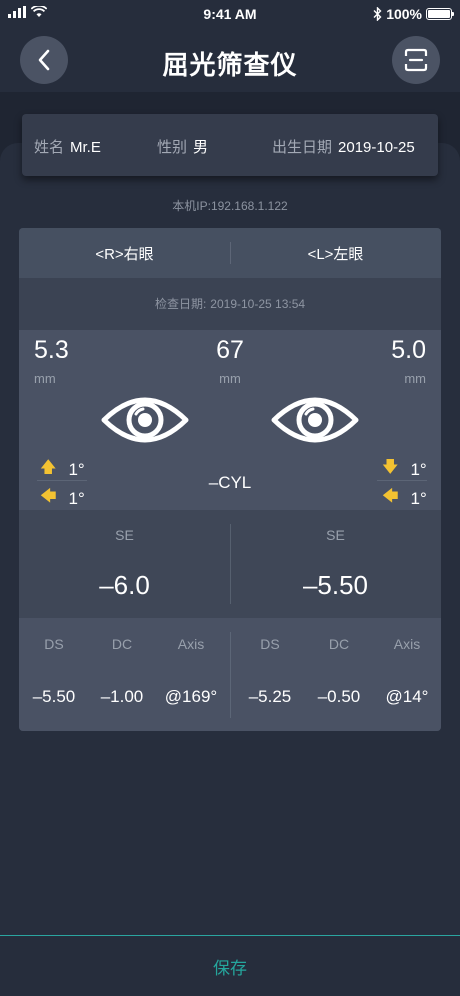 This screenshot has width=460, height=996. I want to click on scan-icon, so click(416, 60).